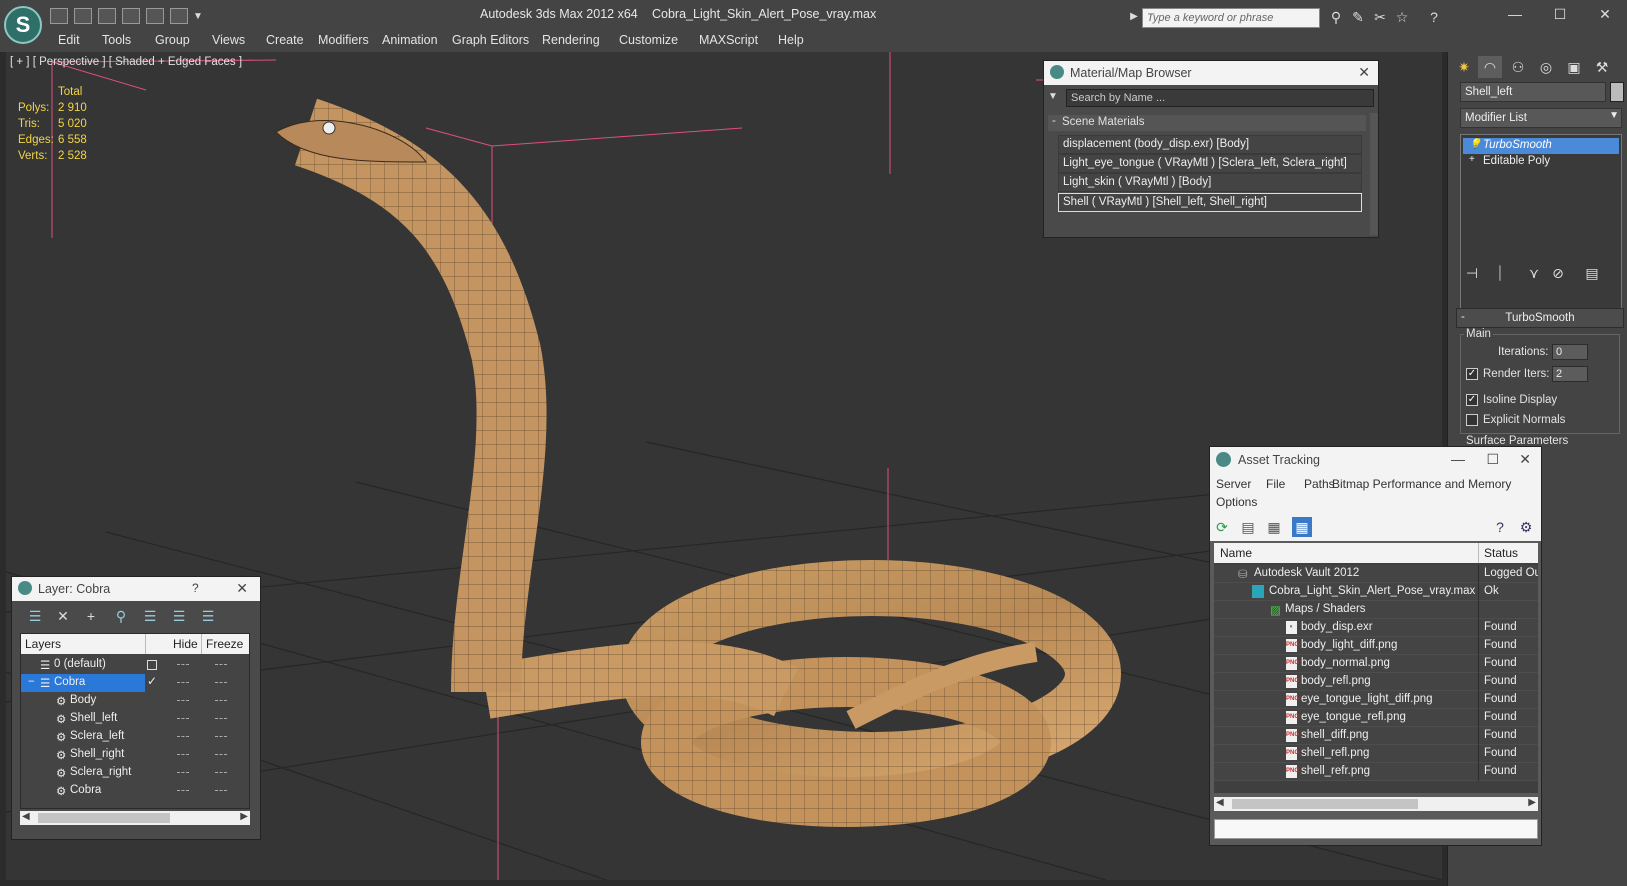 This screenshot has width=1627, height=886. Describe the element at coordinates (1375, 460) in the screenshot. I see `asset-tracking-title-bar: Asset Tracking — ☐ ✕` at that location.